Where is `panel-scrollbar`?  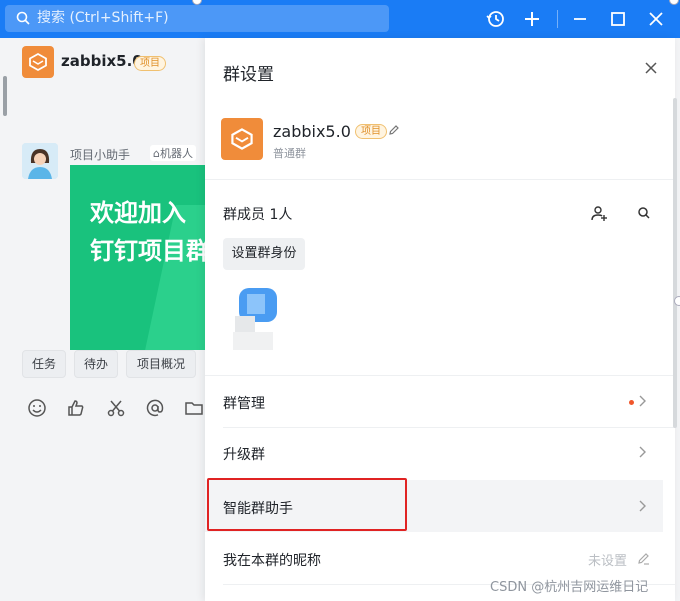 panel-scrollbar is located at coordinates (675, 263).